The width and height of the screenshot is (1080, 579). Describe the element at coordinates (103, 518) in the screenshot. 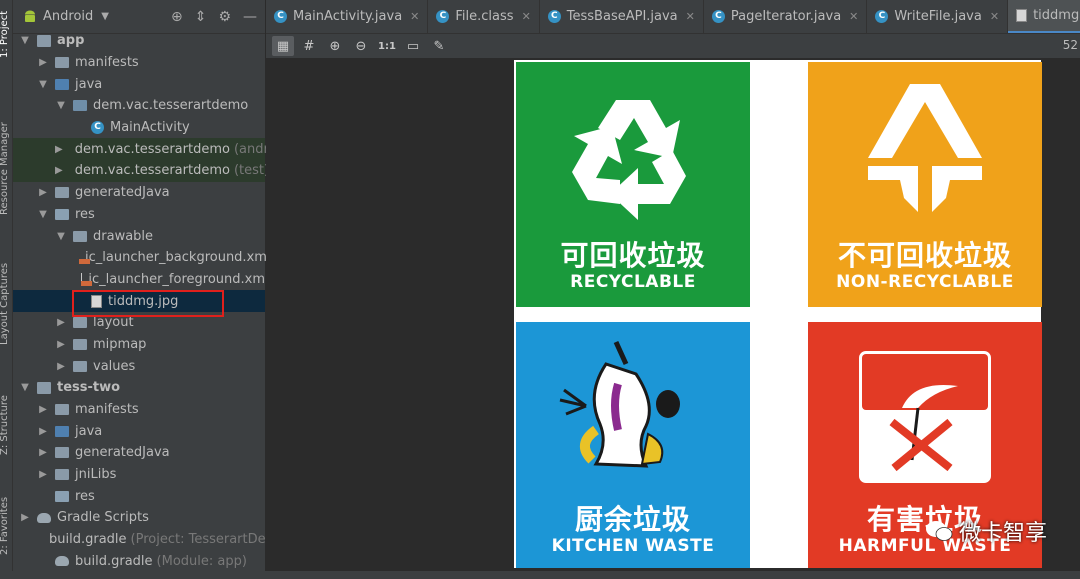

I see `tree-item-label: Gradle Scripts` at that location.